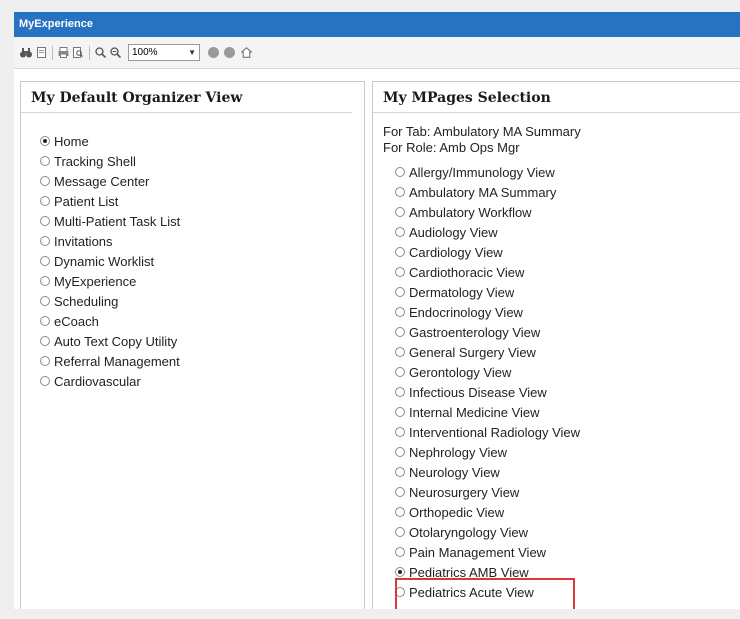  Describe the element at coordinates (100, 52) in the screenshot. I see `zoom-in-icon` at that location.